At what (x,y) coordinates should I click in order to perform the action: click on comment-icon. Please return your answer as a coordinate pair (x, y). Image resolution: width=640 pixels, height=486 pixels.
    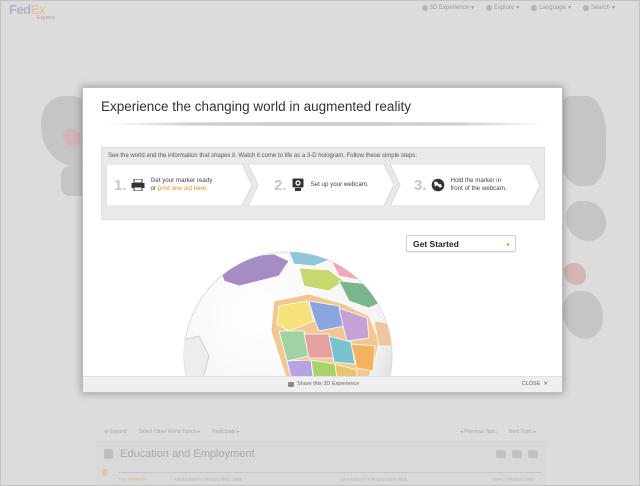
    Looking at the image, I should click on (517, 454).